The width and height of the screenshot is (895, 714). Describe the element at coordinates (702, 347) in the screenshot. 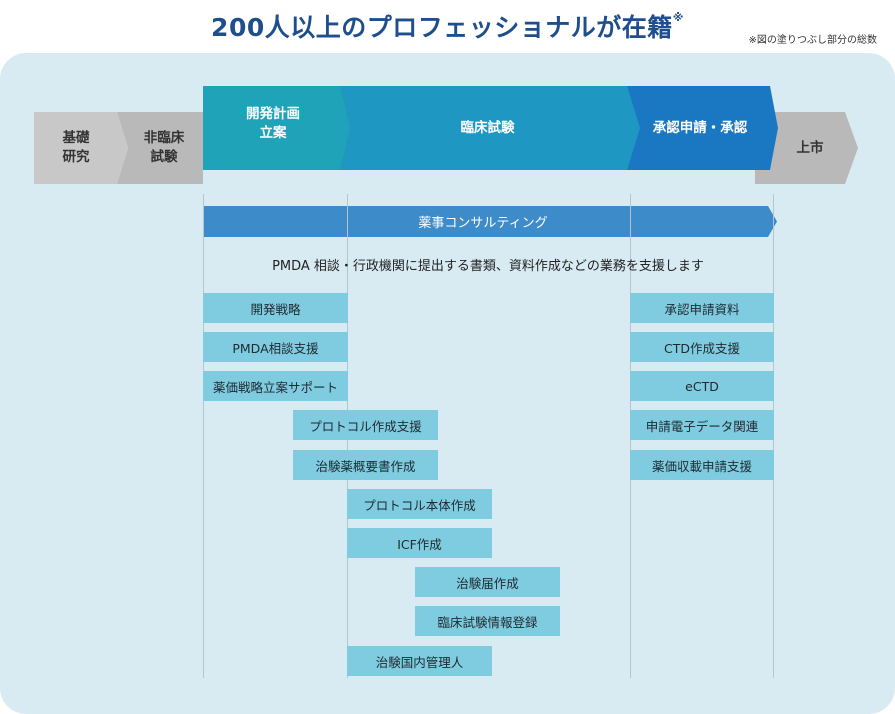

I see `service-ctd: CTD作成支援` at that location.